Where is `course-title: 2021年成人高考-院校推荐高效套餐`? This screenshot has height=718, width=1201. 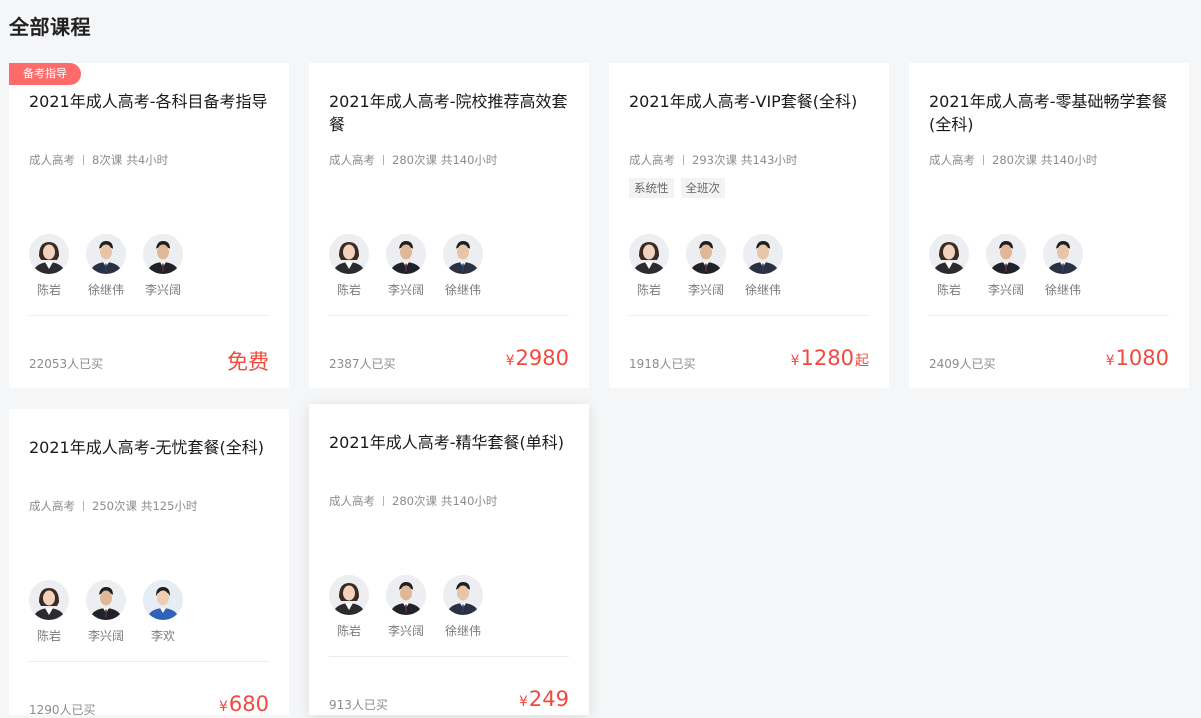
course-title: 2021年成人高考-院校推荐高效套餐 is located at coordinates (449, 113).